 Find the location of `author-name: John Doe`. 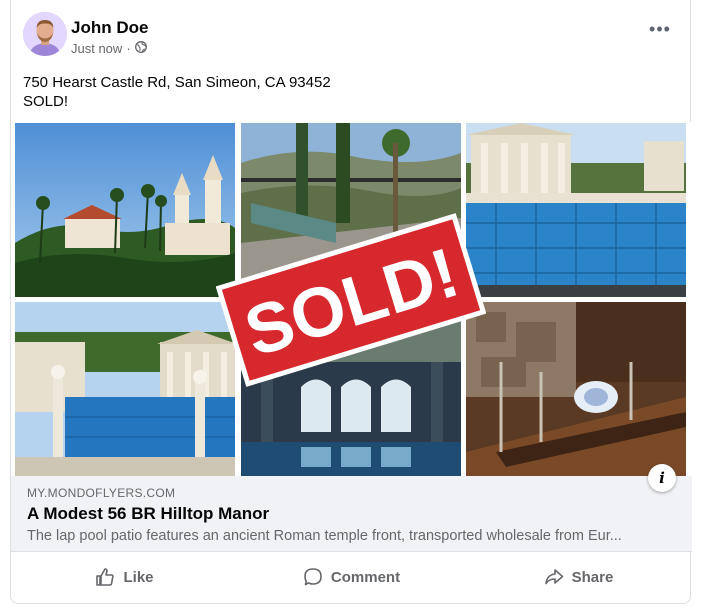

author-name: John Doe is located at coordinates (109, 28).